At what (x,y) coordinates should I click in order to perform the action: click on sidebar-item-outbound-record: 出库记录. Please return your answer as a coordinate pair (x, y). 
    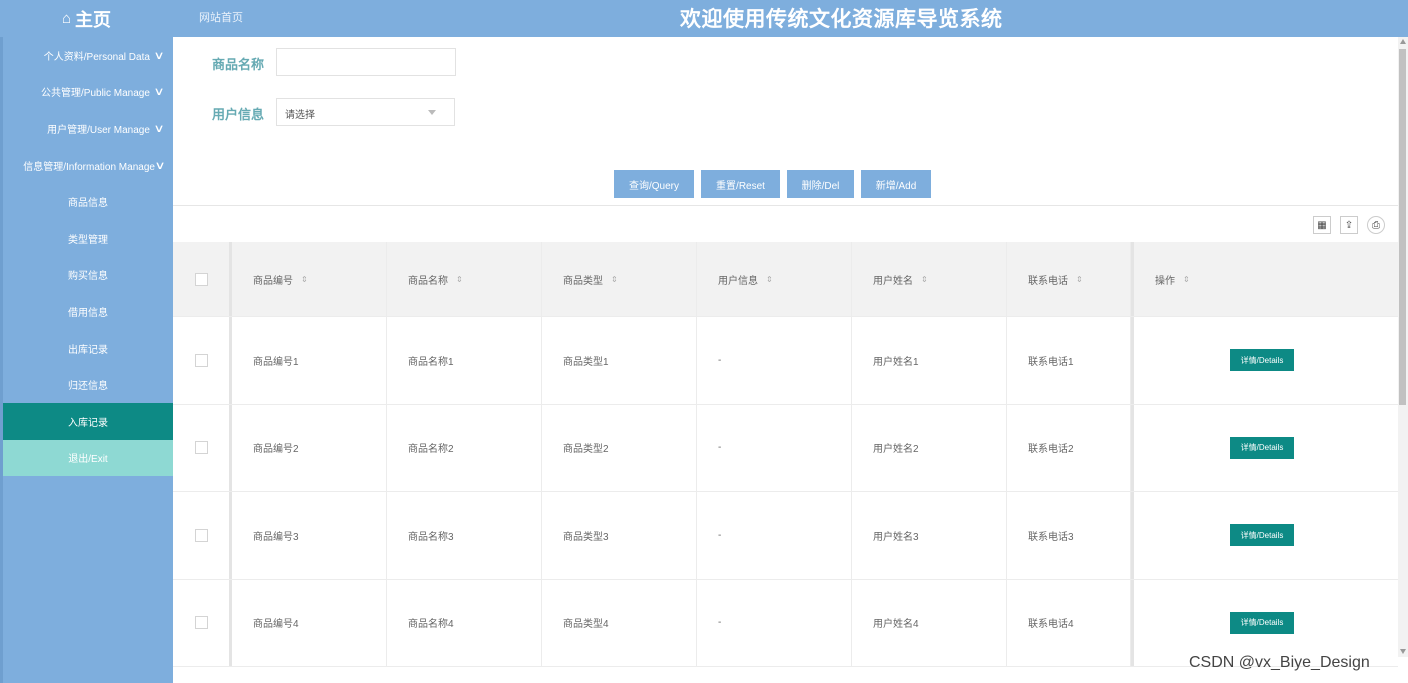
    Looking at the image, I should click on (88, 348).